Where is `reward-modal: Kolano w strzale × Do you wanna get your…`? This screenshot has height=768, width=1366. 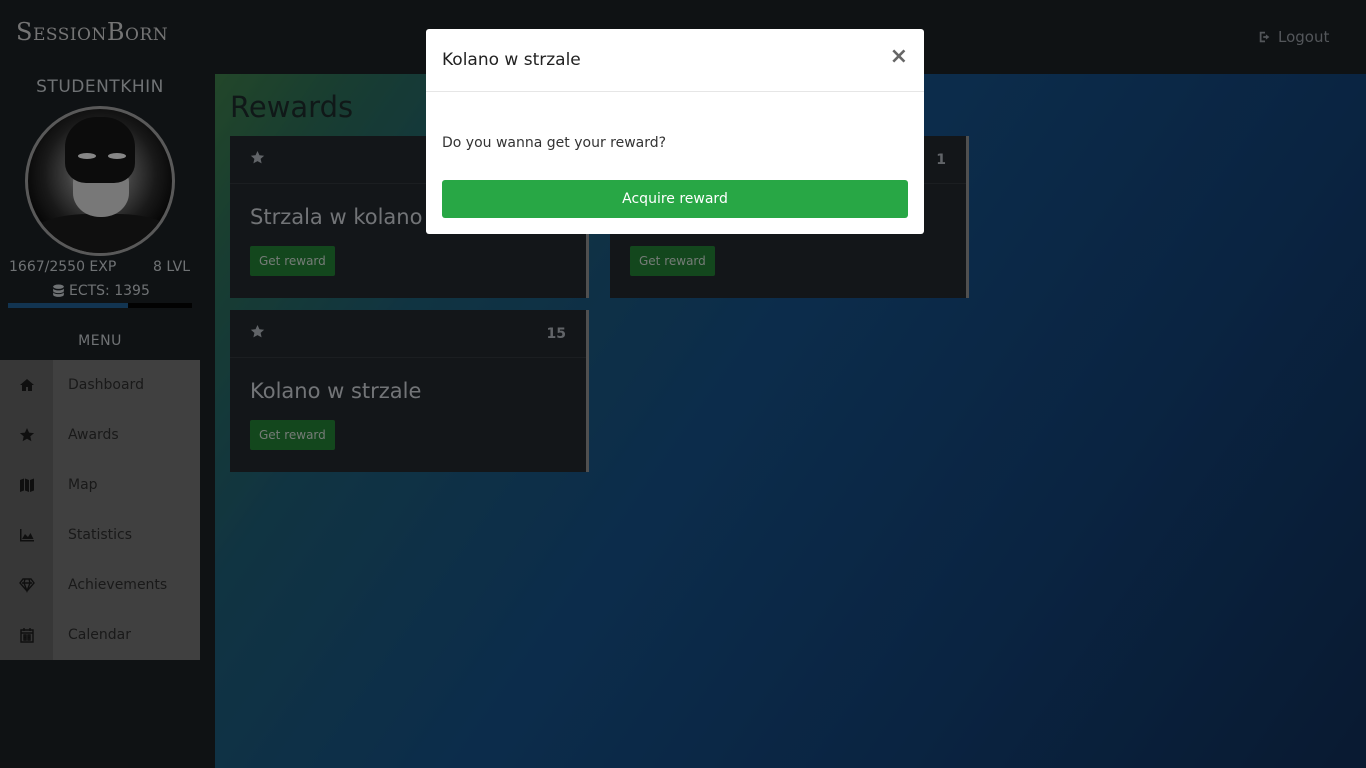
reward-modal: Kolano w strzale × Do you wanna get your… is located at coordinates (675, 131).